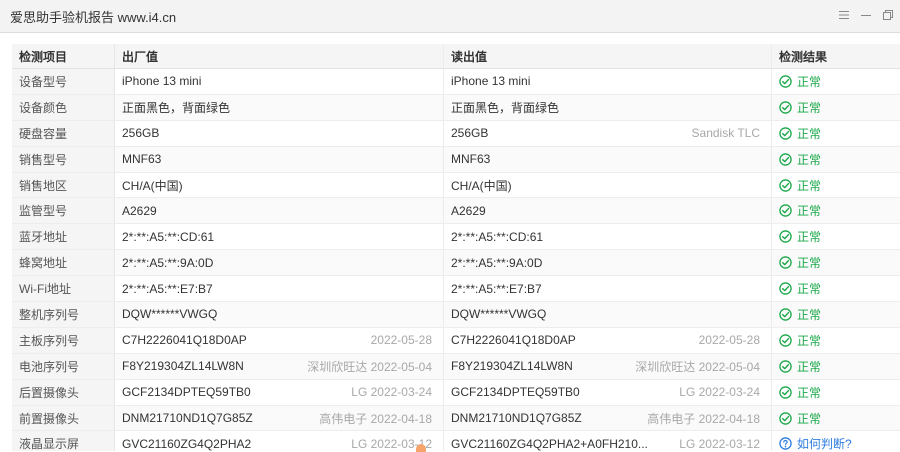 The width and height of the screenshot is (900, 452). What do you see at coordinates (186, 392) in the screenshot?
I see `factory-value: GCF2134DPTEQ59TB0` at bounding box center [186, 392].